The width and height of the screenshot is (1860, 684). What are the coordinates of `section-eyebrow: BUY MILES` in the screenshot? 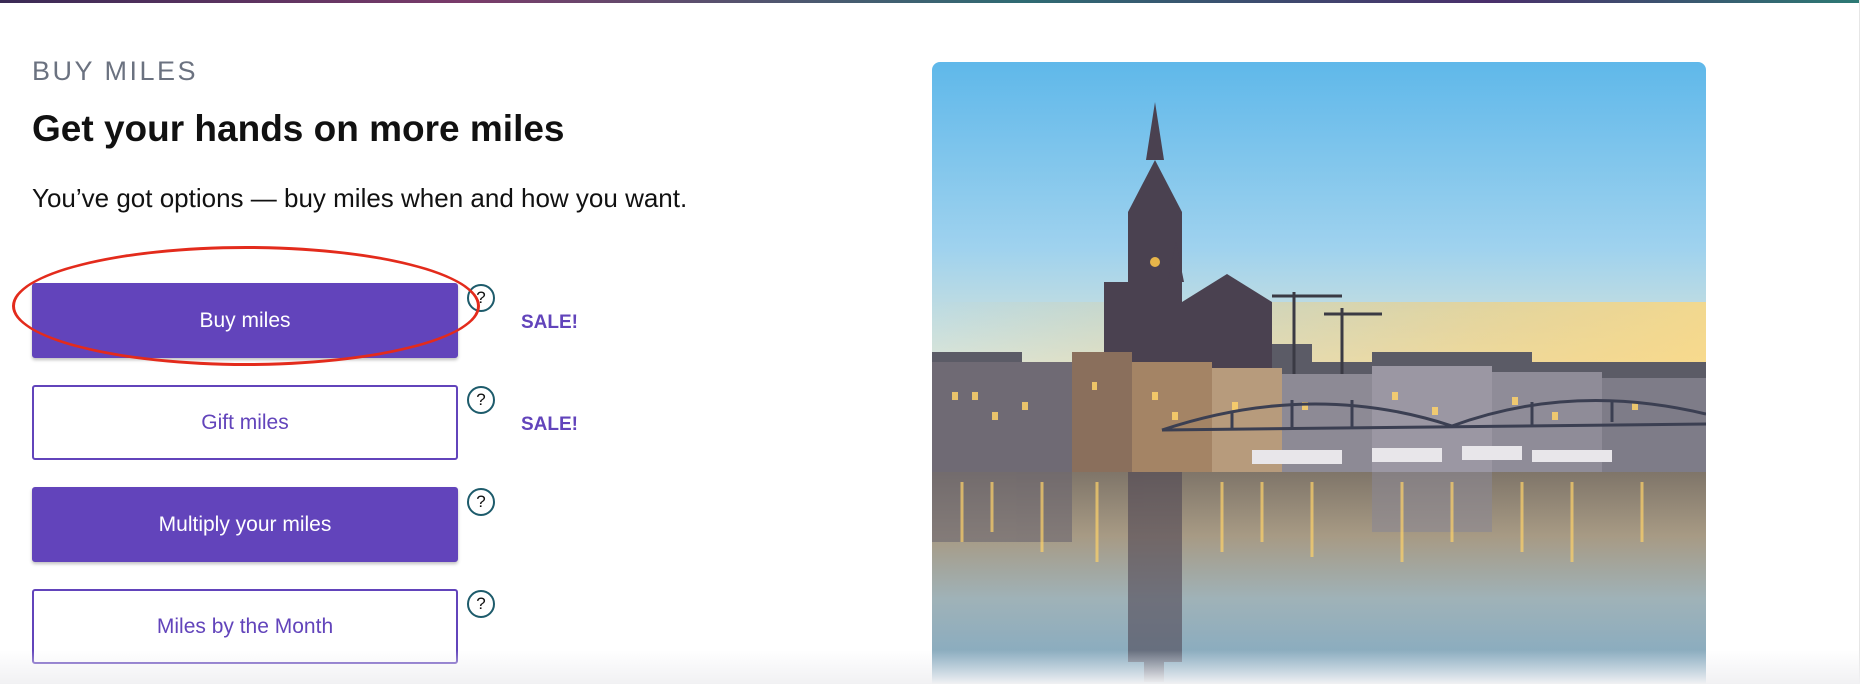 It's located at (115, 71).